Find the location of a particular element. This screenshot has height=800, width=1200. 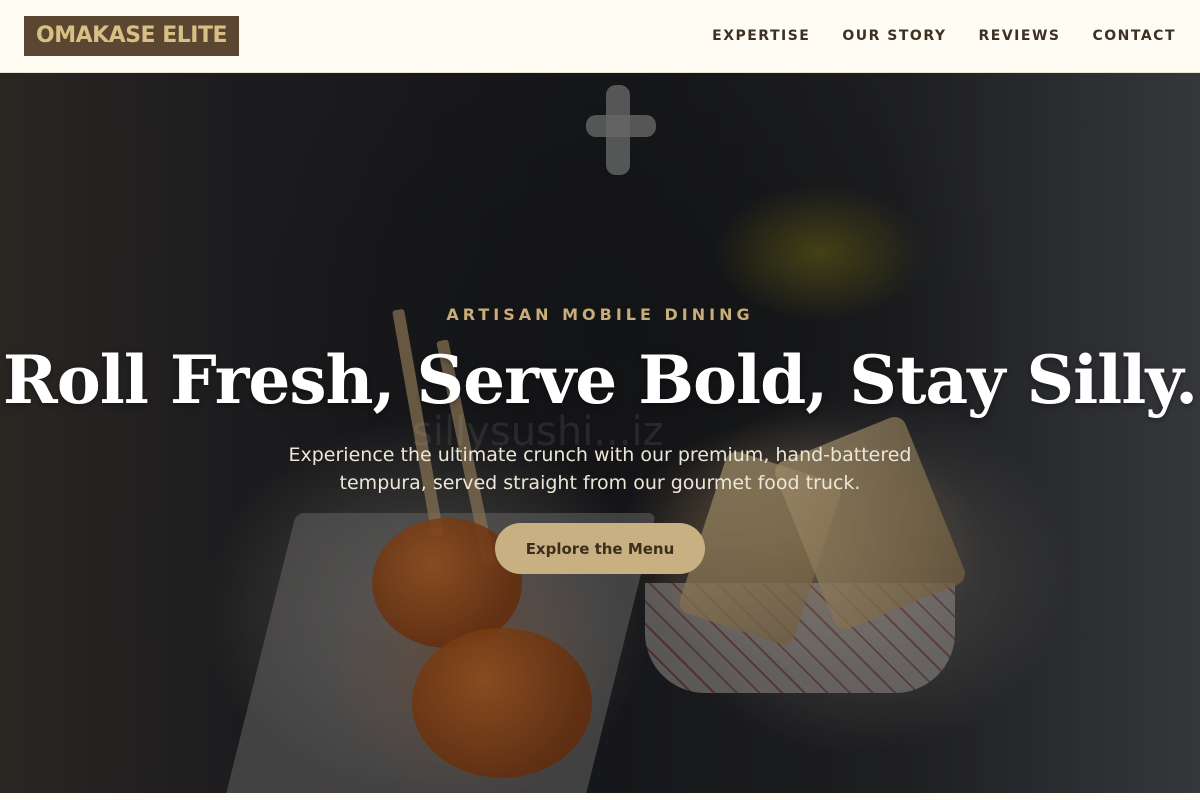

nav-link-contact: CONTACT is located at coordinates (1134, 36).